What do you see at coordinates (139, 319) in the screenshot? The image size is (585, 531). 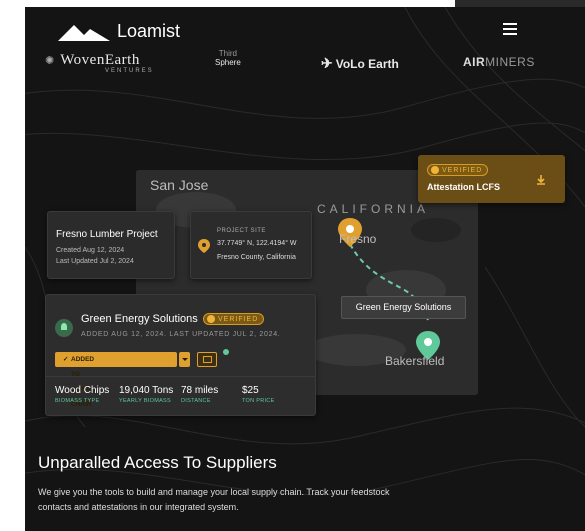 I see `supplier-name: Green Energy Solutions` at bounding box center [139, 319].